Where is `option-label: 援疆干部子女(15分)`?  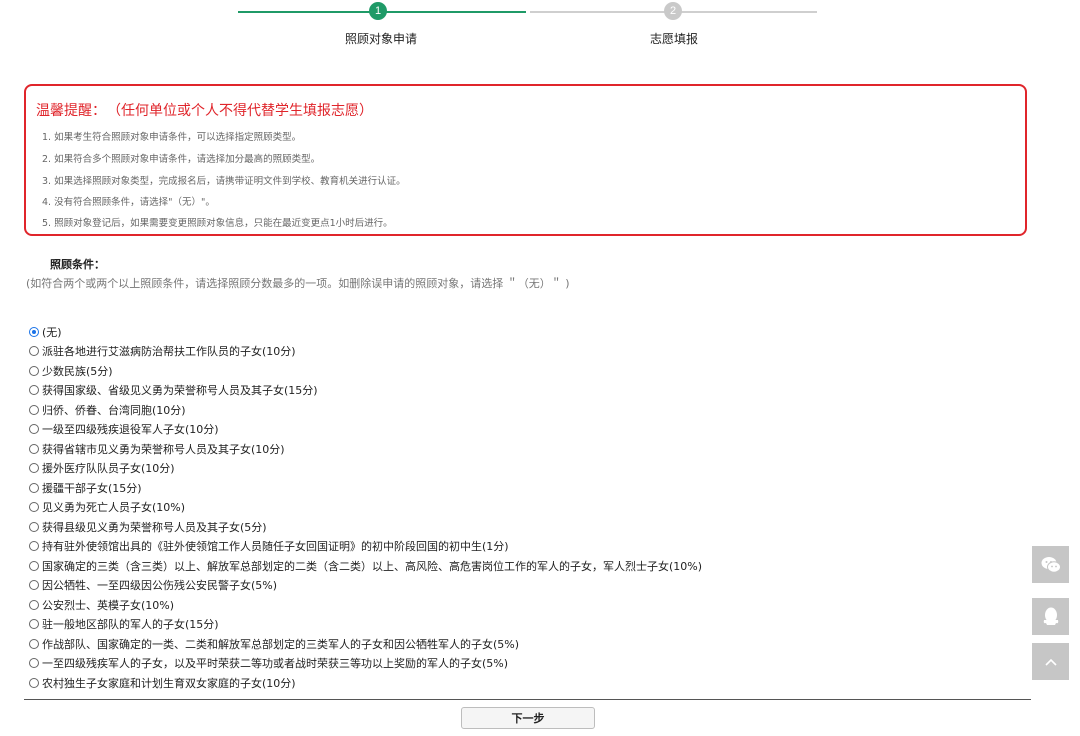
option-label: 援疆干部子女(15分) is located at coordinates (92, 488).